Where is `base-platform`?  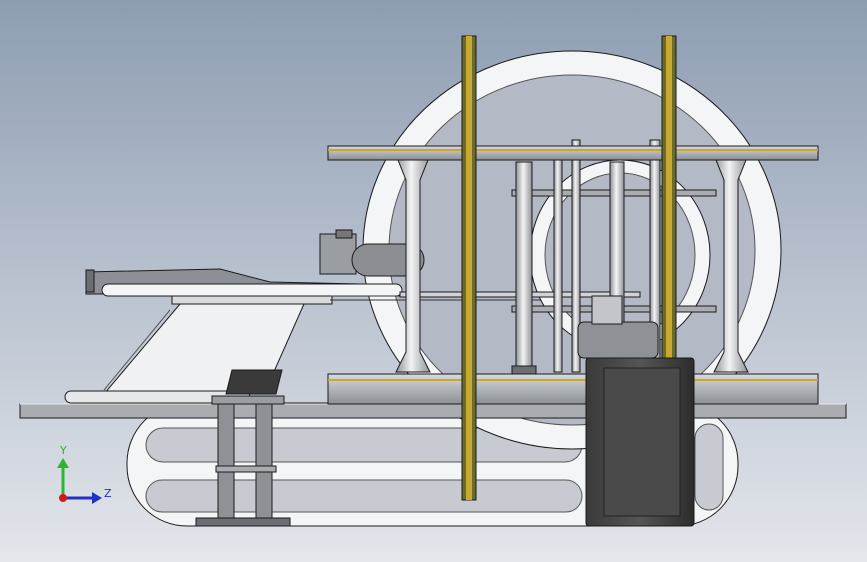 base-platform is located at coordinates (433, 411).